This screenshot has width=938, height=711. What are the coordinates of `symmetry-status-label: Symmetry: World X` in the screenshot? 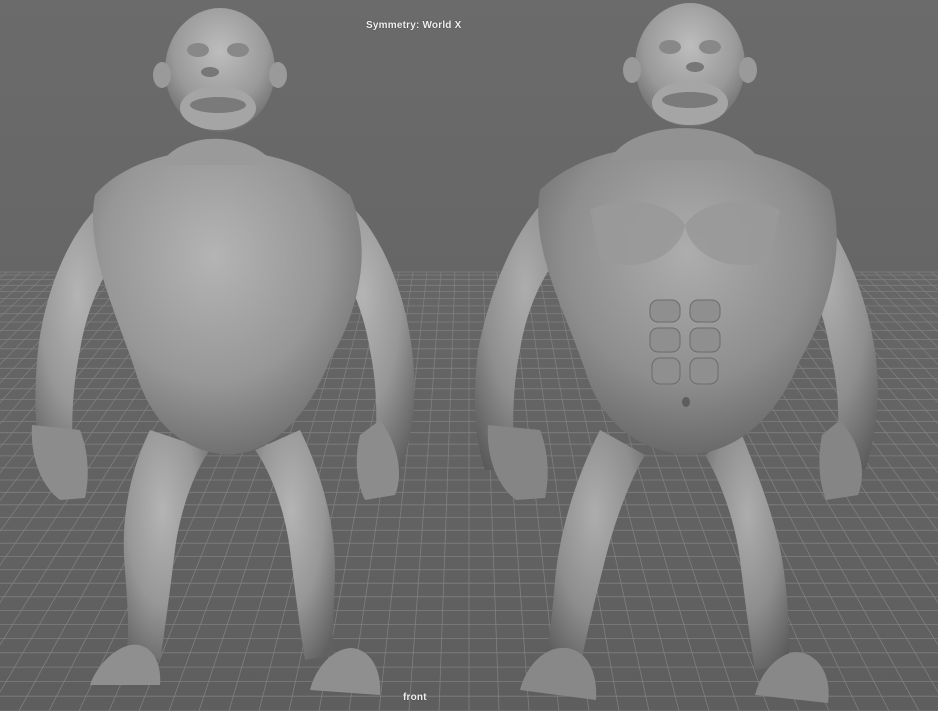 It's located at (414, 25).